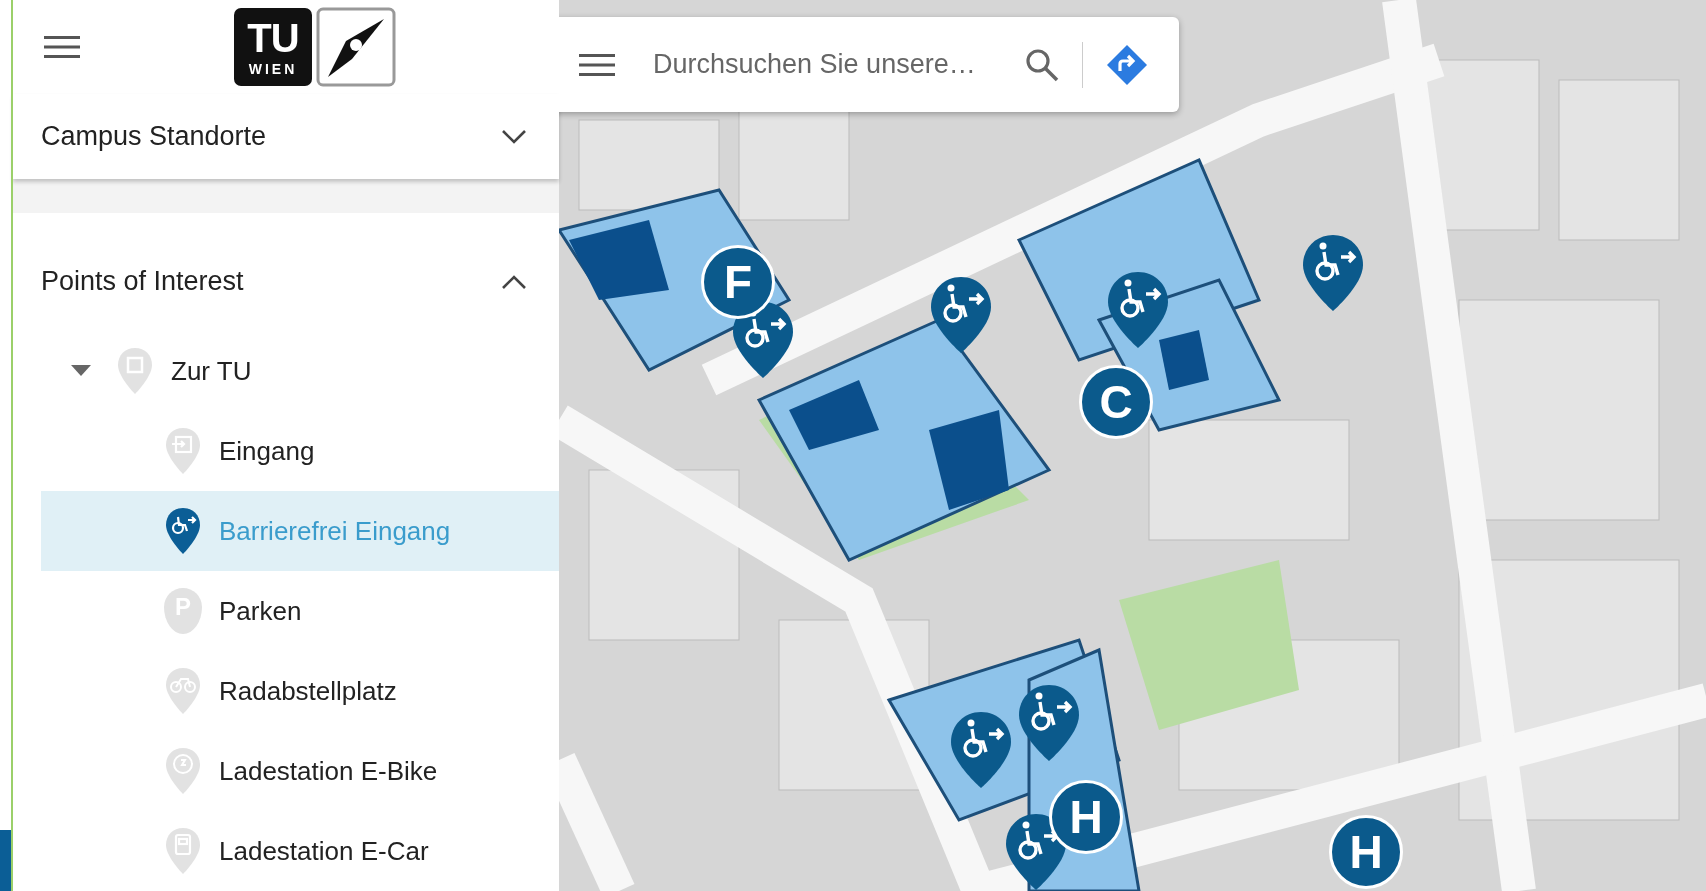 The image size is (1706, 891). I want to click on edge-block, so click(5, 860).